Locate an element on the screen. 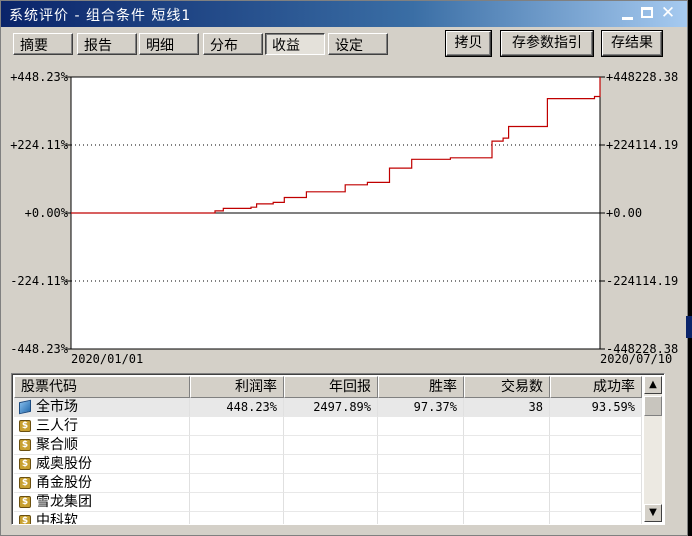  table-row: $ 中科软 is located at coordinates (328, 518).